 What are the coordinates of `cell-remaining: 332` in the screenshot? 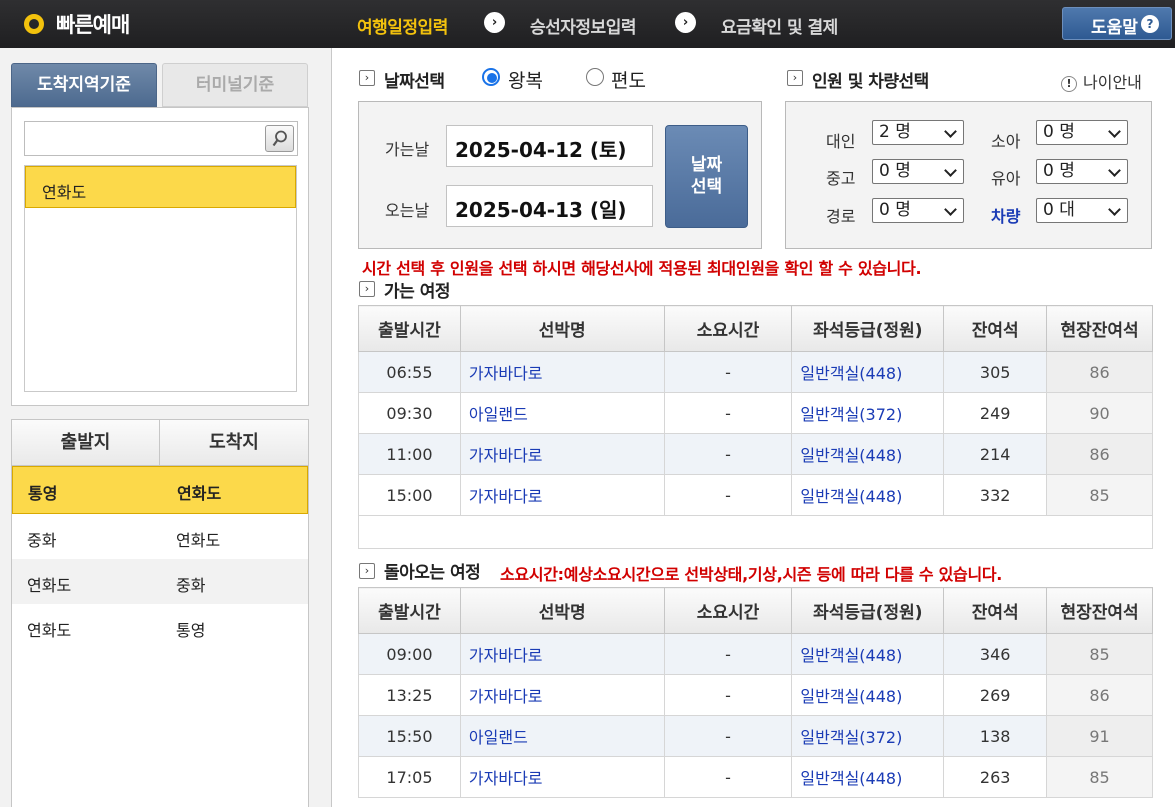 It's located at (995, 495).